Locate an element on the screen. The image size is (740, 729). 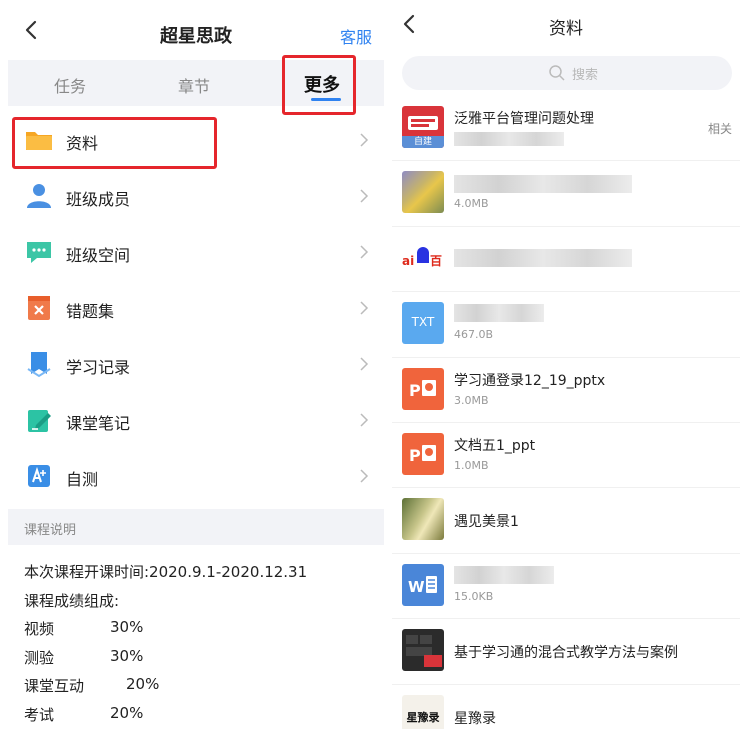
file-name: 星豫录 is located at coordinates (475, 718).